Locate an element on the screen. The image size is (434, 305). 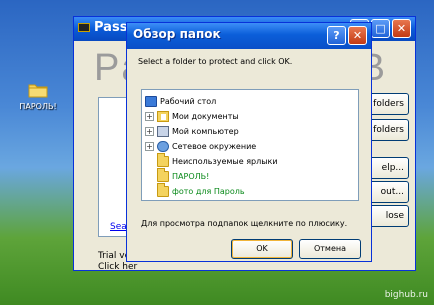
computer-icon is located at coordinates (163, 131).